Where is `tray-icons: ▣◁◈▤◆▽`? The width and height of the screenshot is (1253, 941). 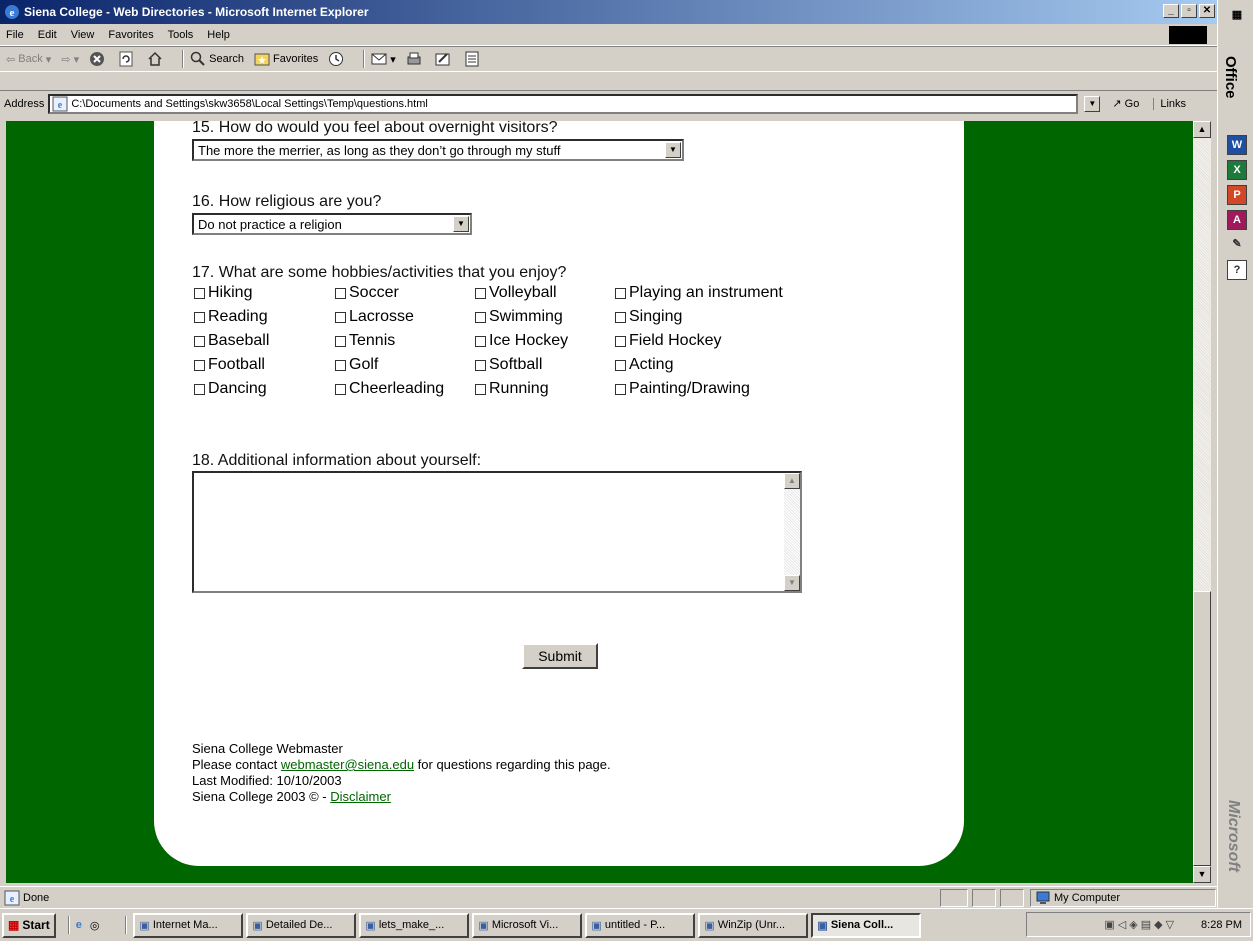 tray-icons: ▣◁◈▤◆▽ is located at coordinates (1140, 924).